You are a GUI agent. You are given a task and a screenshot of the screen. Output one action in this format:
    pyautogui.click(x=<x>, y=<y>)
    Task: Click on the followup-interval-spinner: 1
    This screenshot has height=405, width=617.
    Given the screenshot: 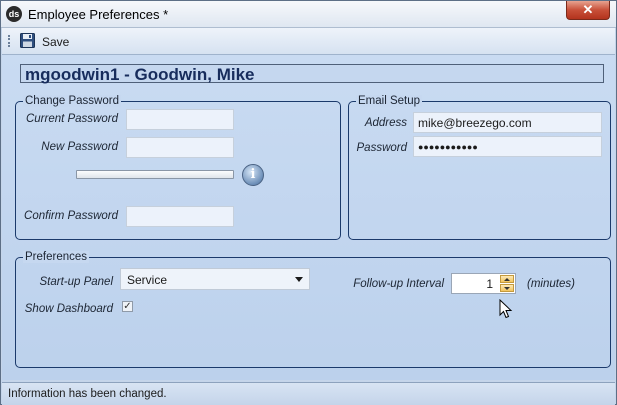 What is the action you would take?
    pyautogui.click(x=483, y=283)
    